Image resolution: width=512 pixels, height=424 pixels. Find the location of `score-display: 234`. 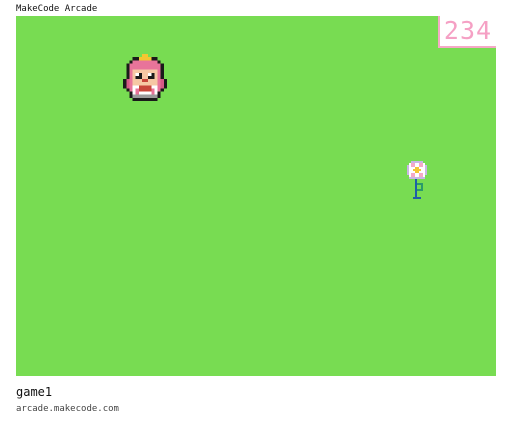

score-display: 234 is located at coordinates (467, 32).